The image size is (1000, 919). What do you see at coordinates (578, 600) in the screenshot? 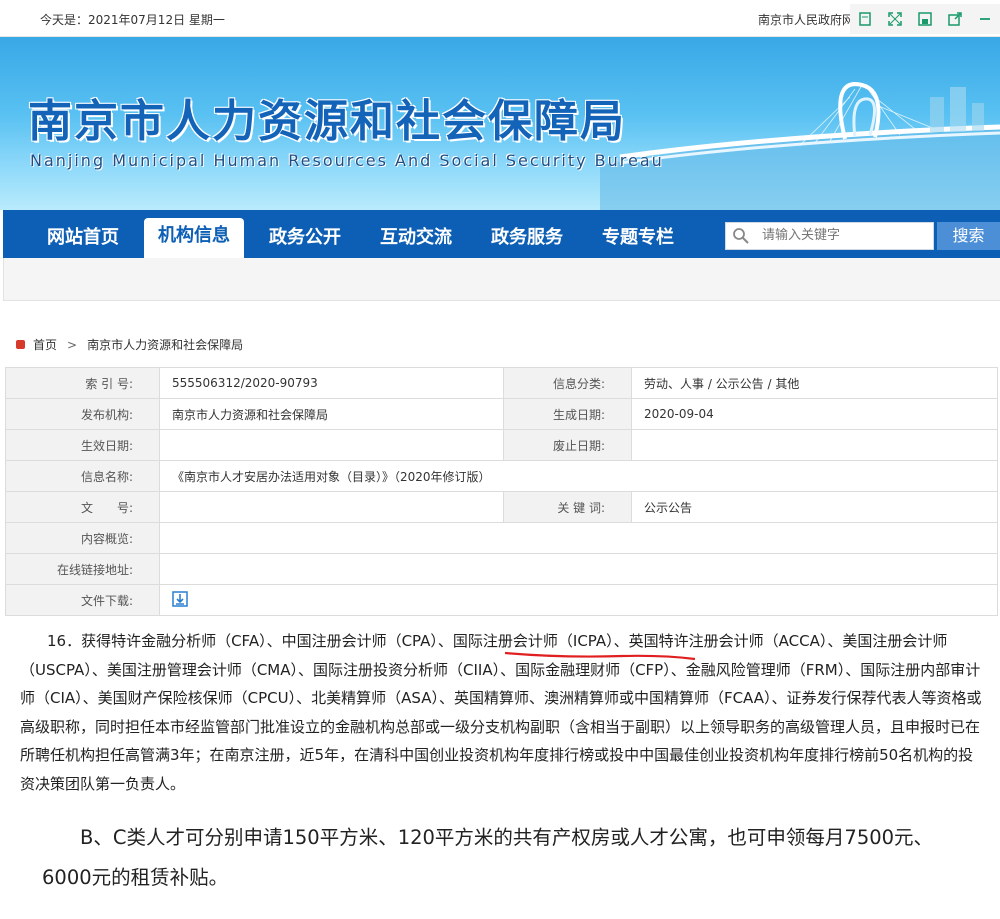
I see `download-cell` at bounding box center [578, 600].